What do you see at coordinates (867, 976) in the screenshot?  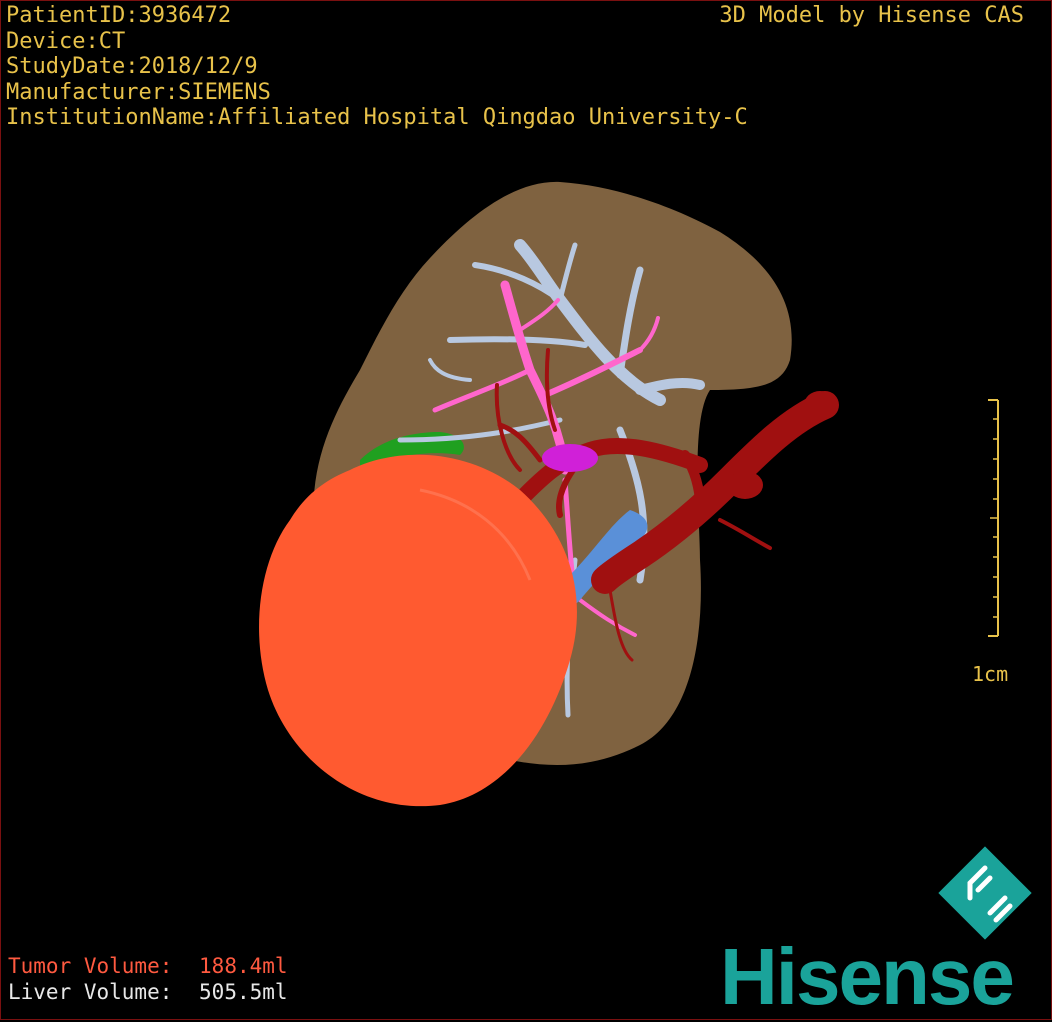 I see `hisense-wordmark: Hisense` at bounding box center [867, 976].